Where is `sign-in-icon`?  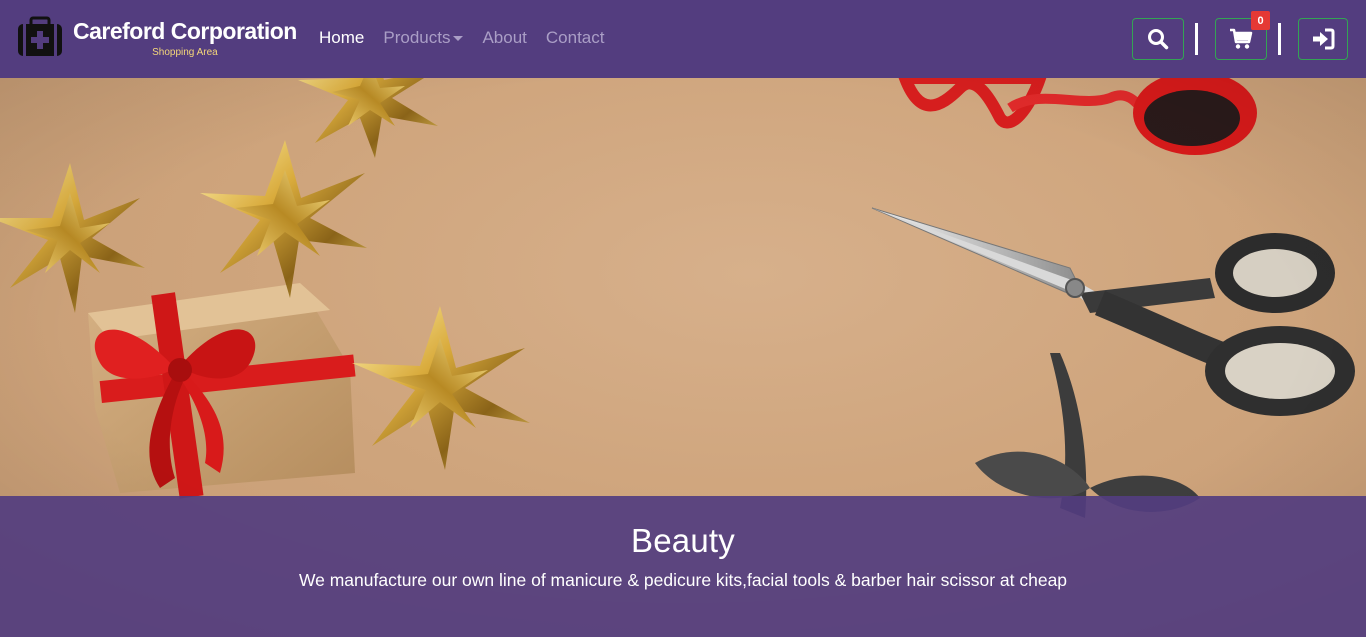
sign-in-icon is located at coordinates (1324, 39).